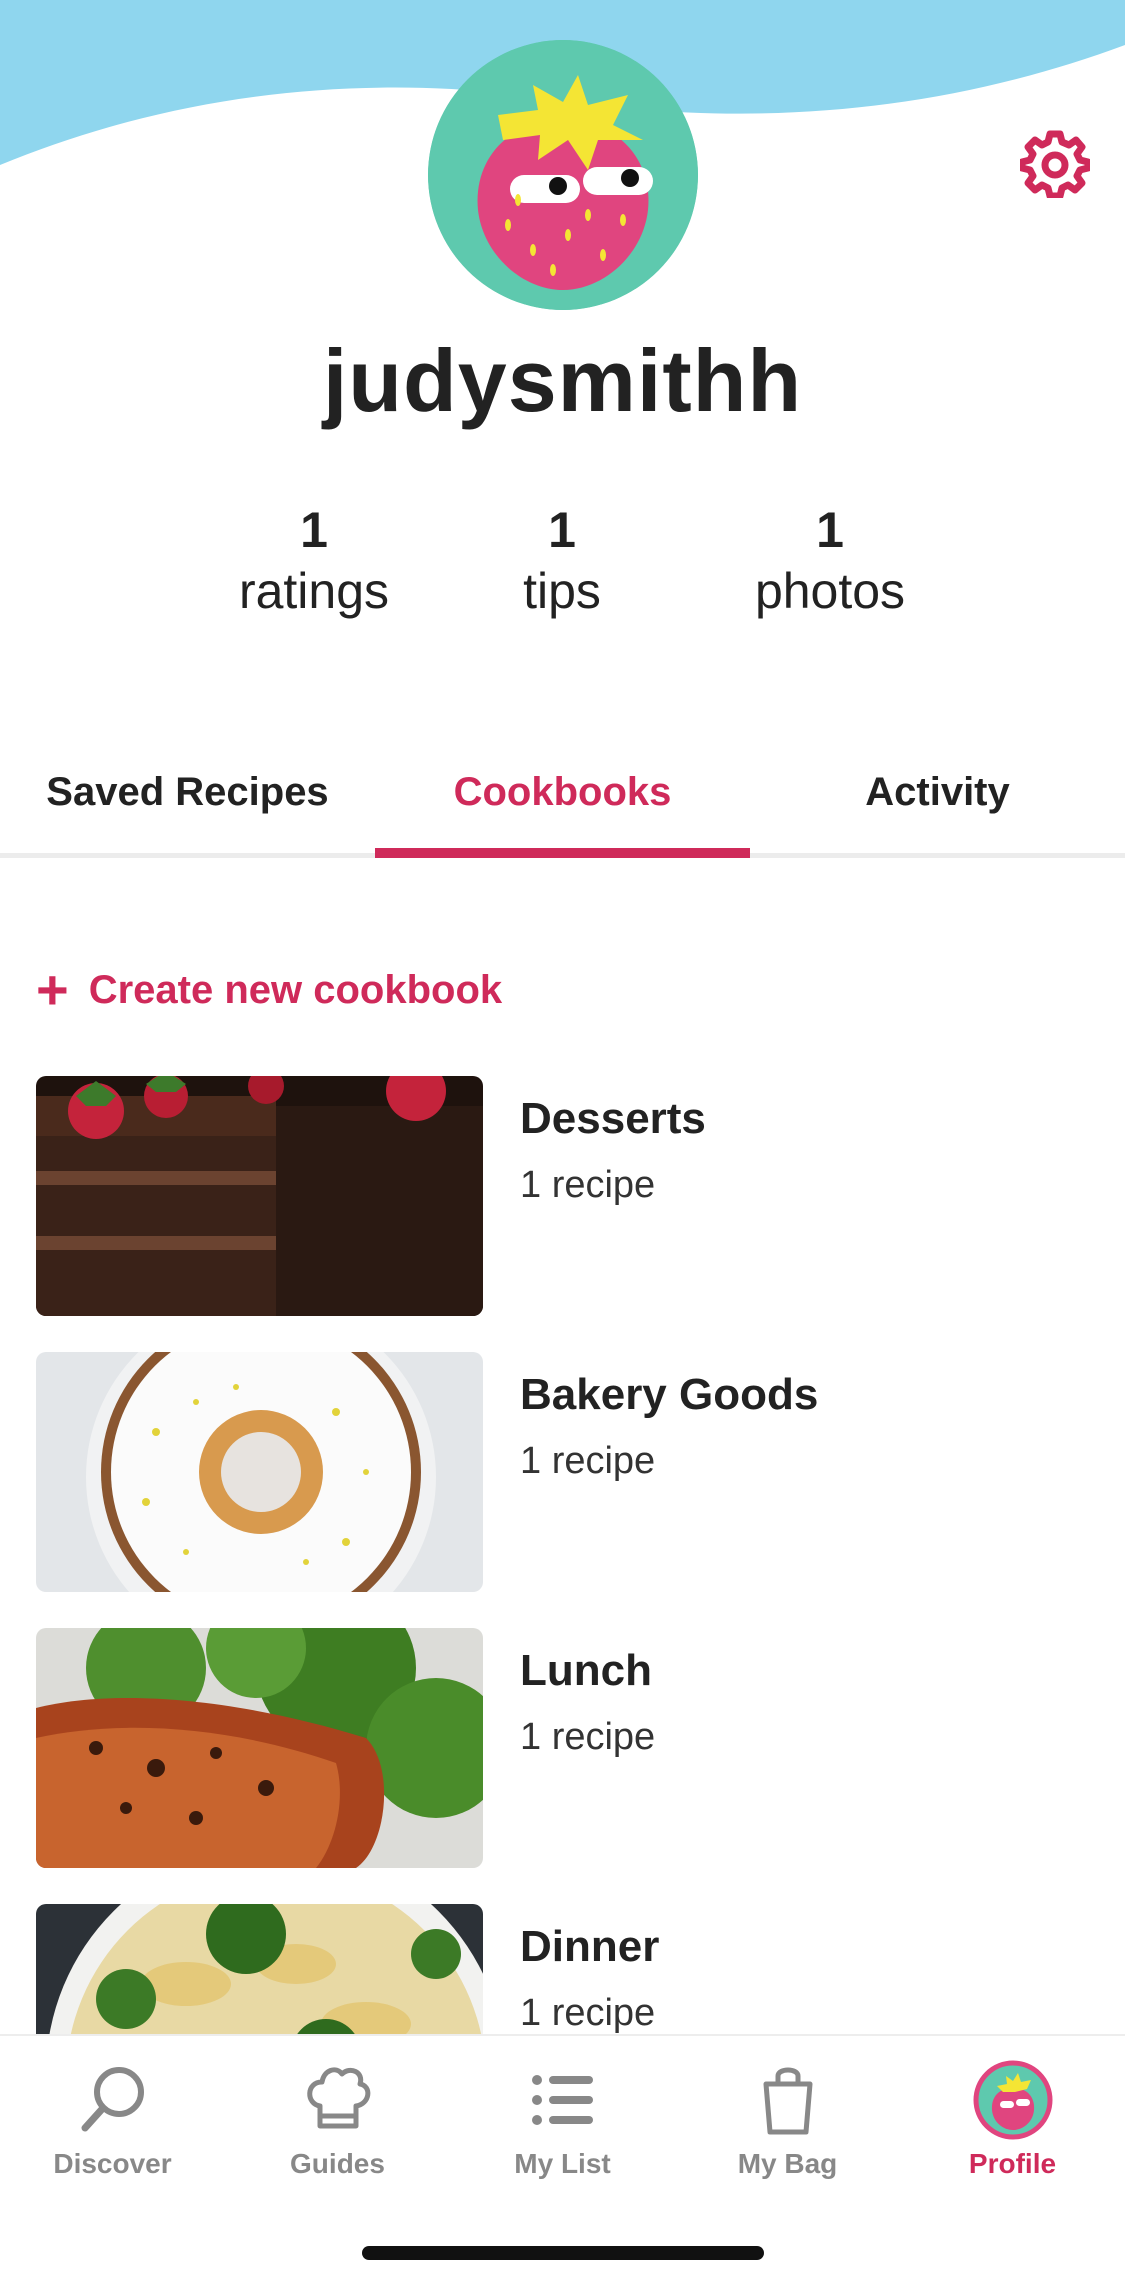 The width and height of the screenshot is (1125, 2284). I want to click on username: judysmithh, so click(562, 380).